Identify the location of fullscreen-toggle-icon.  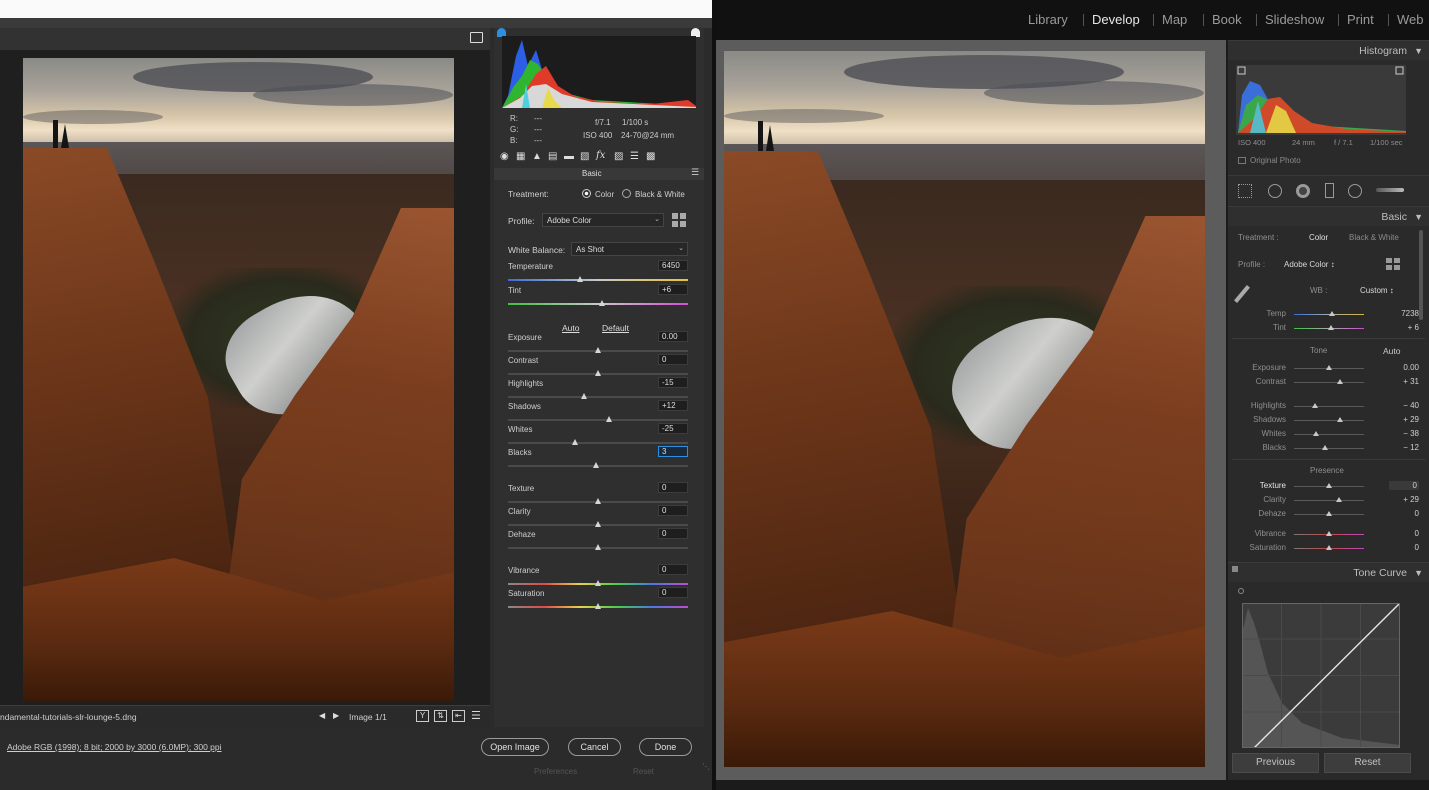
(476, 37).